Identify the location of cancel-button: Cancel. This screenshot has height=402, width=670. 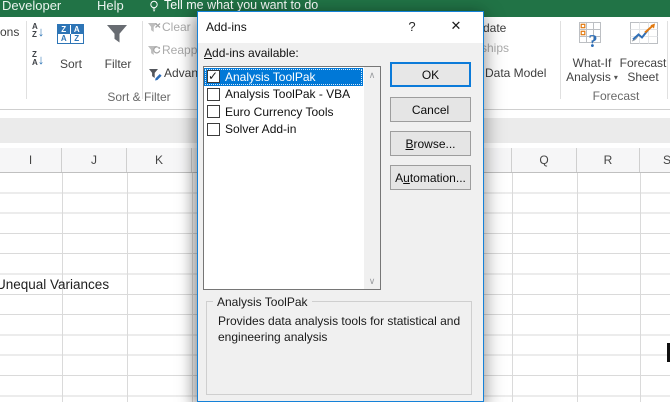
(430, 109).